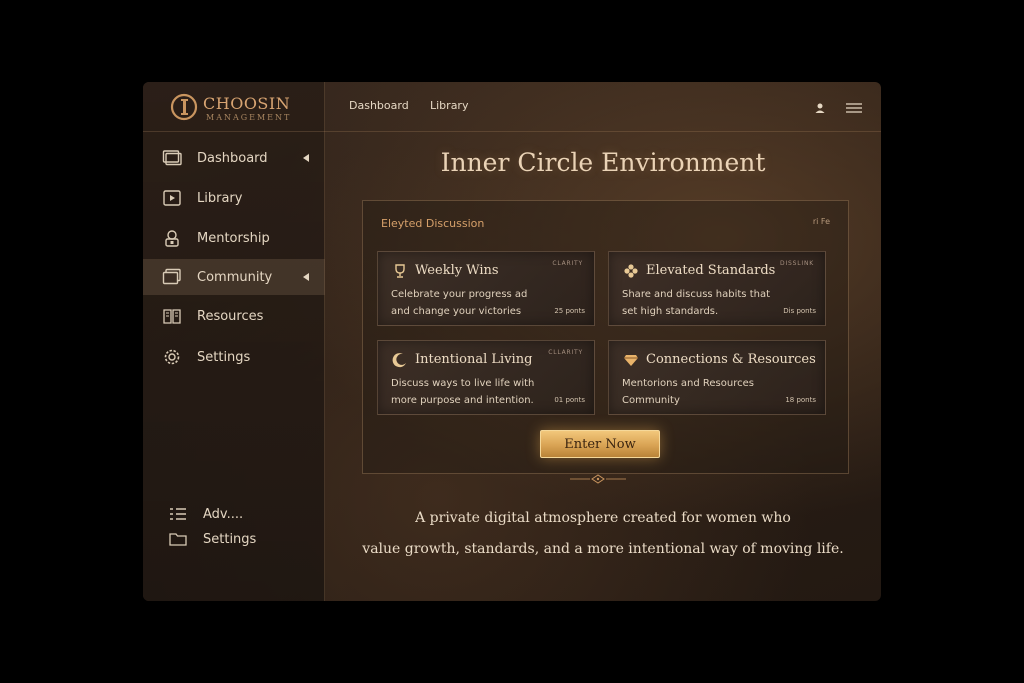 This screenshot has width=1024, height=683. I want to click on card-tag: CLLARITY, so click(565, 352).